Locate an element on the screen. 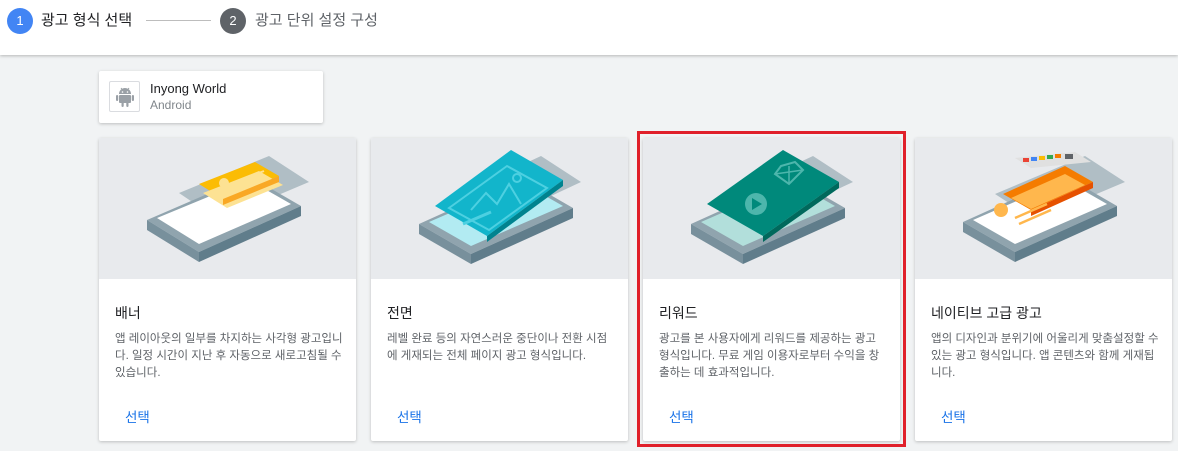  card-title: 네이티브 고급 광고 is located at coordinates (986, 313).